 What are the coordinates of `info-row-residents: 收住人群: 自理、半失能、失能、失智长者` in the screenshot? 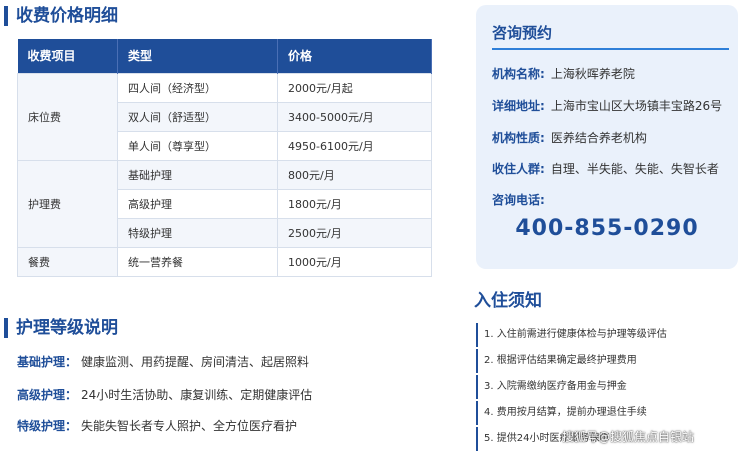 It's located at (605, 168).